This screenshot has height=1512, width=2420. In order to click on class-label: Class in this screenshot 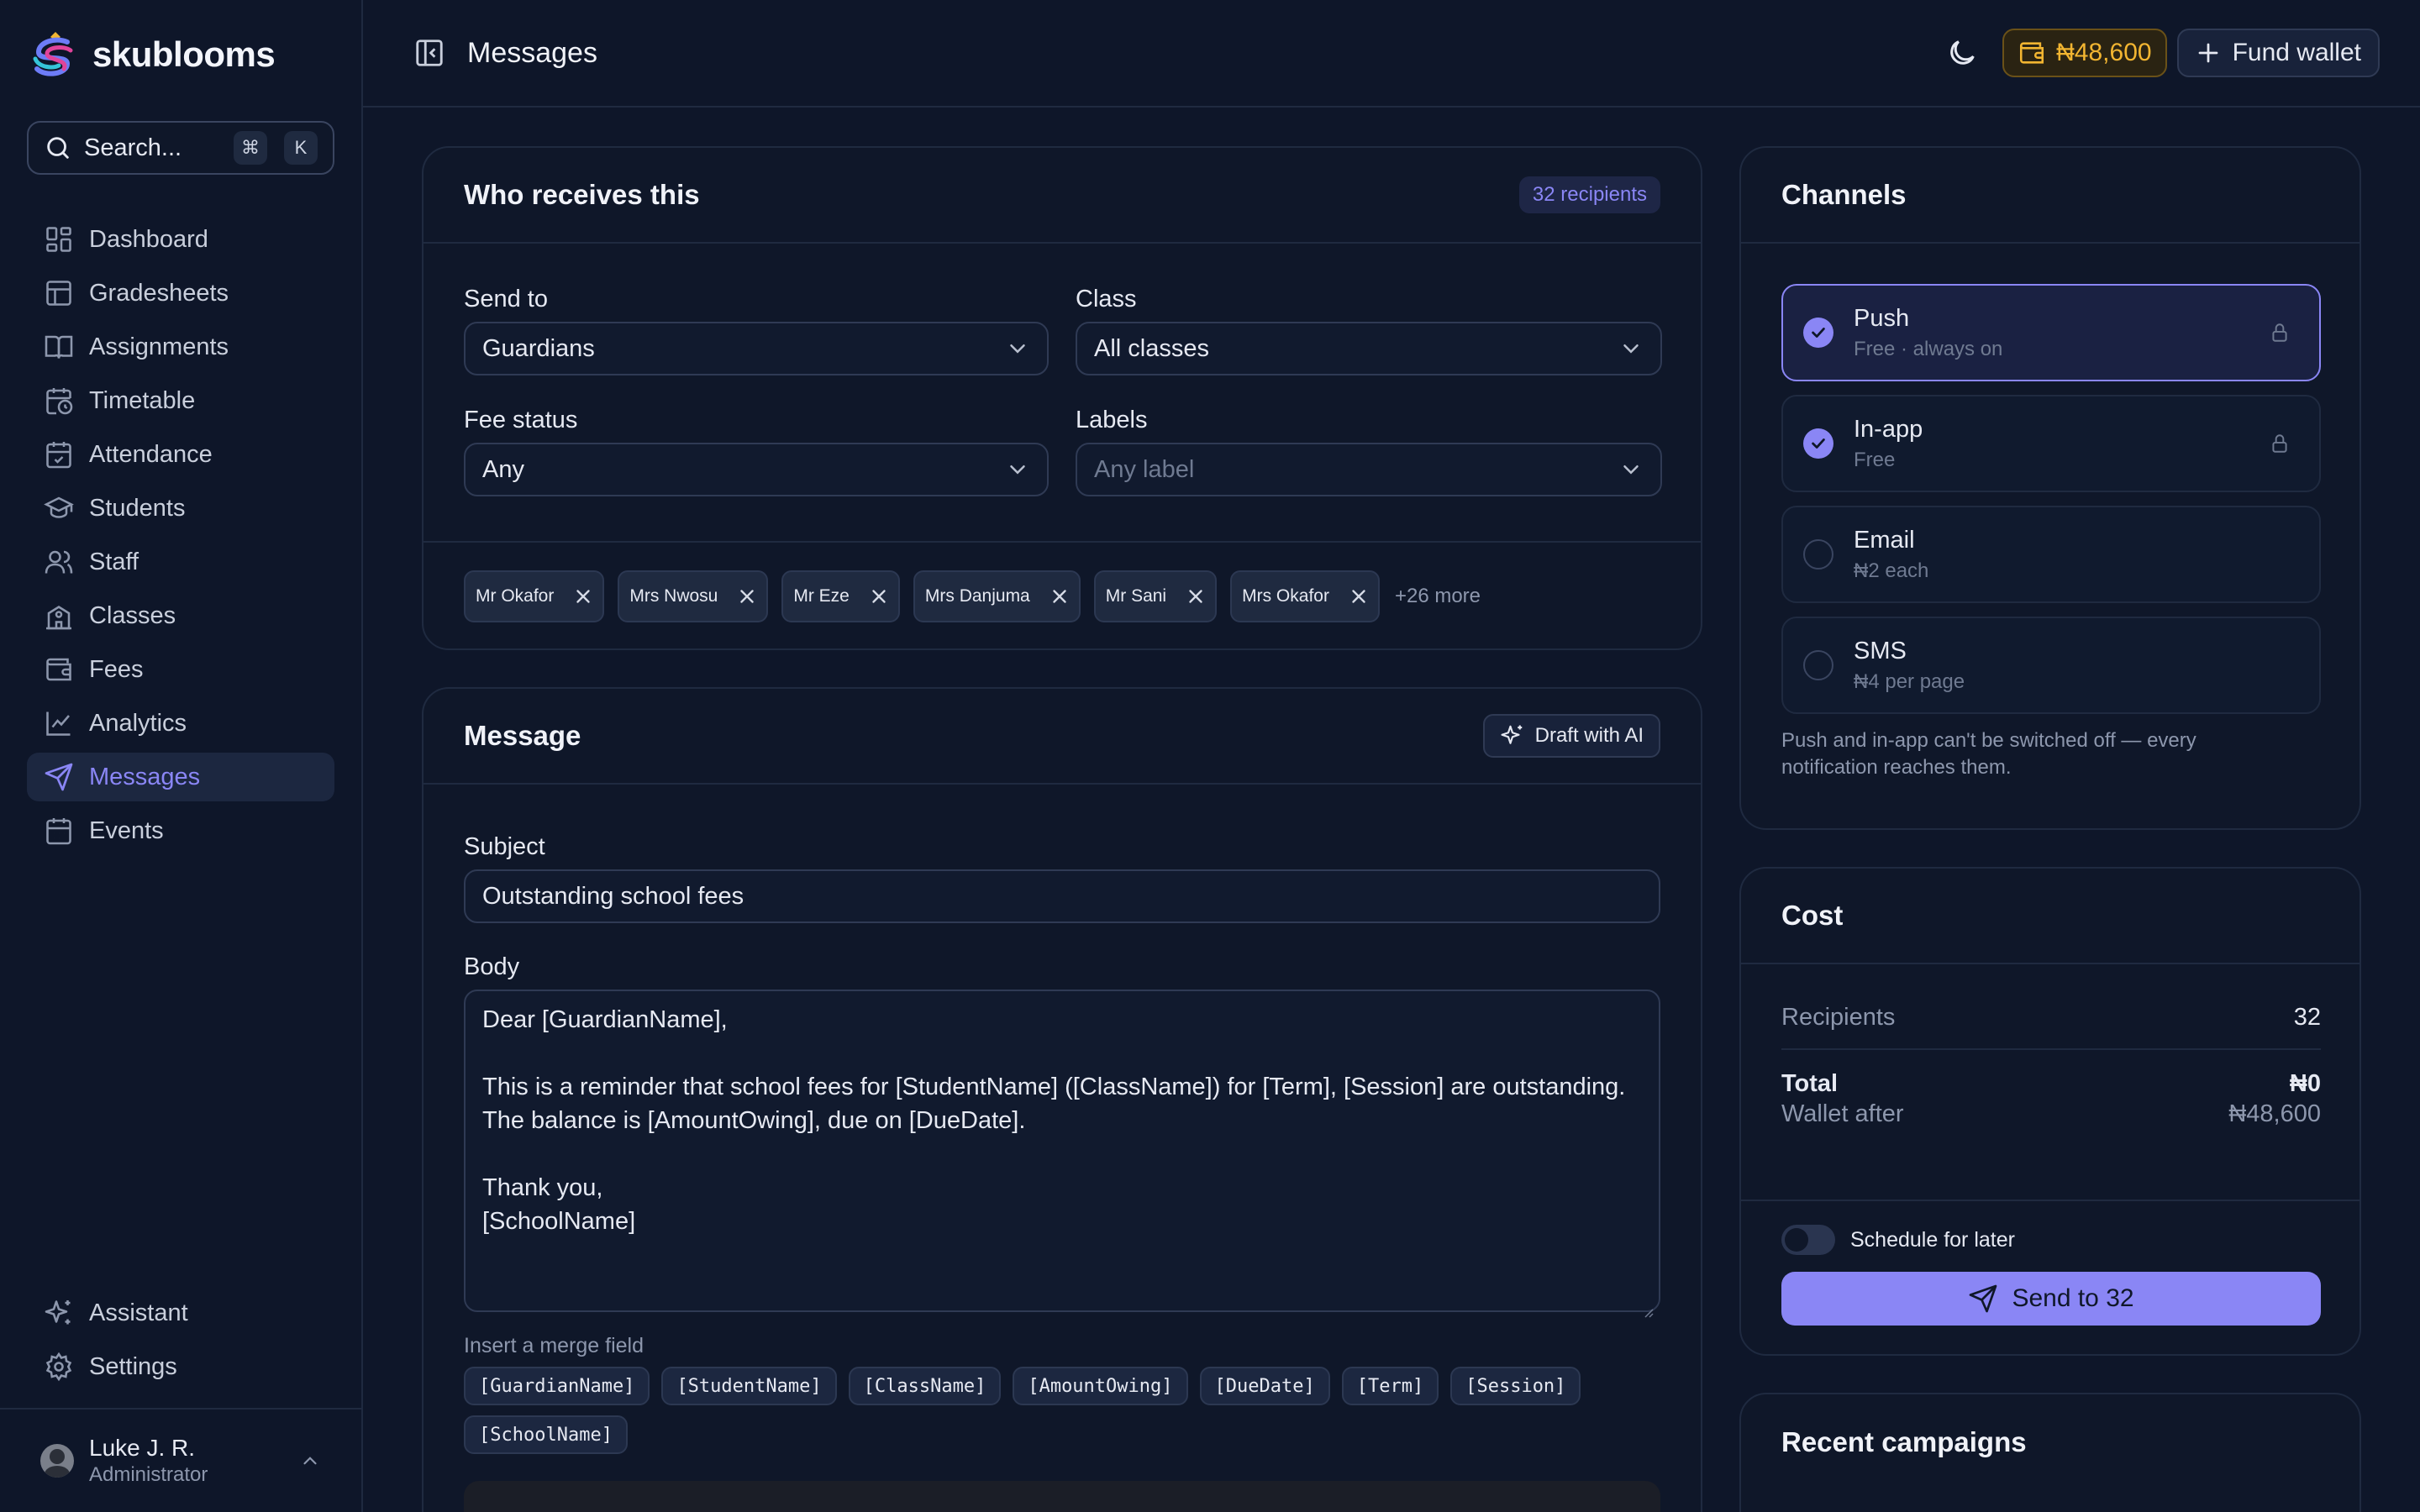, I will do `click(1106, 299)`.